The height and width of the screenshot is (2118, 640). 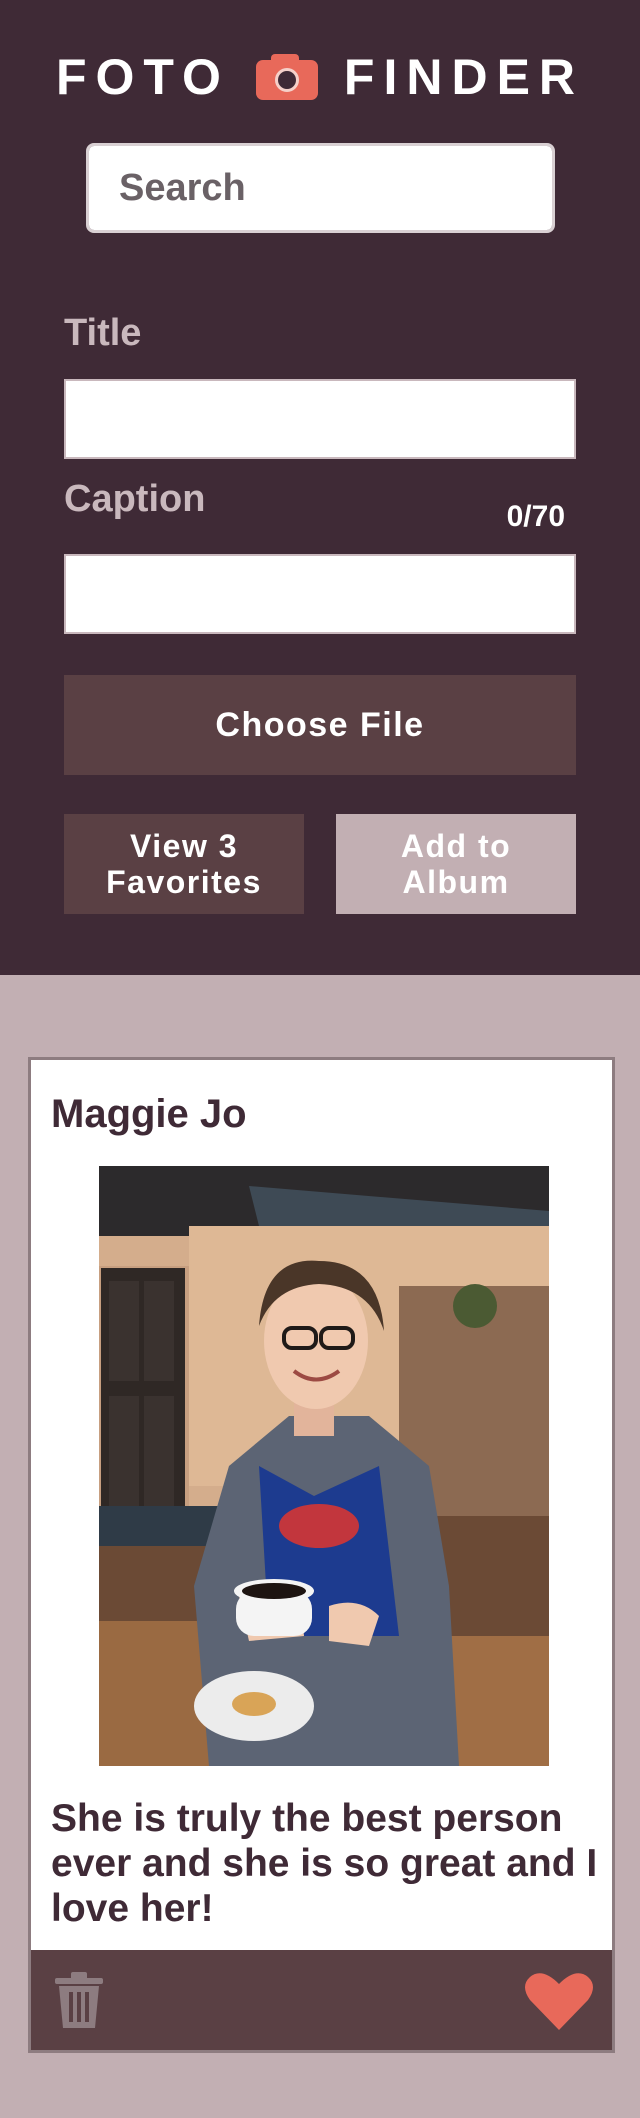 What do you see at coordinates (320, 419) in the screenshot?
I see `title-input` at bounding box center [320, 419].